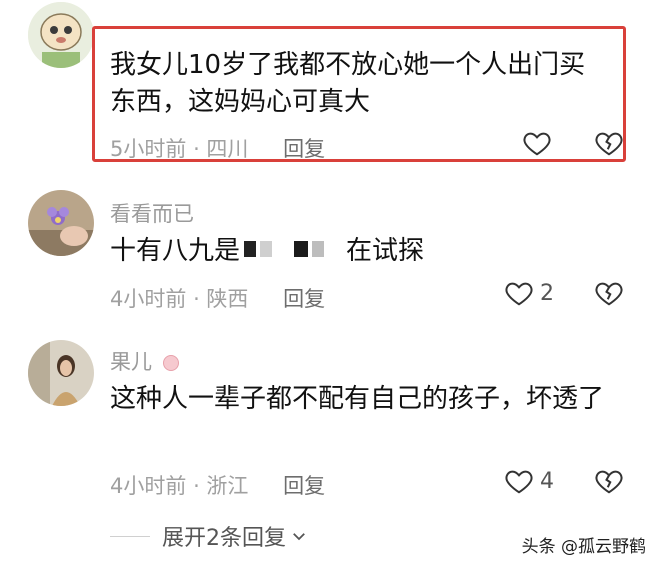  I want to click on comment-location: 陕西, so click(227, 299).